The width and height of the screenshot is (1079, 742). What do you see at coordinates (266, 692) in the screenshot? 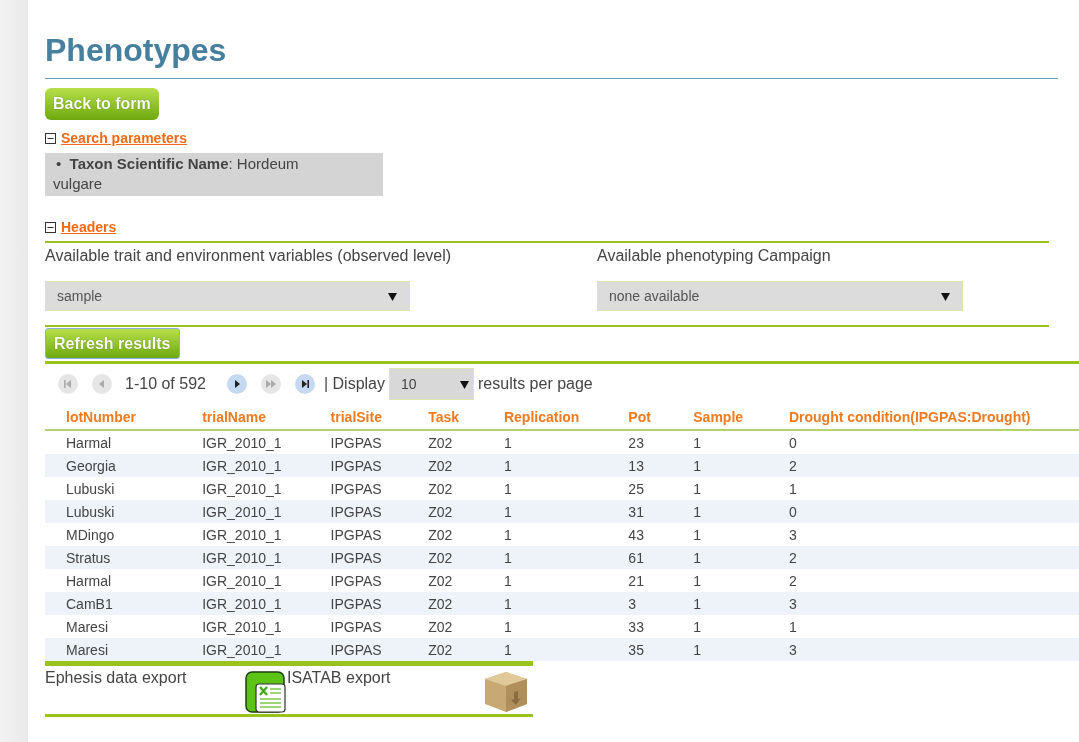
I see `spreadsheet-icon` at bounding box center [266, 692].